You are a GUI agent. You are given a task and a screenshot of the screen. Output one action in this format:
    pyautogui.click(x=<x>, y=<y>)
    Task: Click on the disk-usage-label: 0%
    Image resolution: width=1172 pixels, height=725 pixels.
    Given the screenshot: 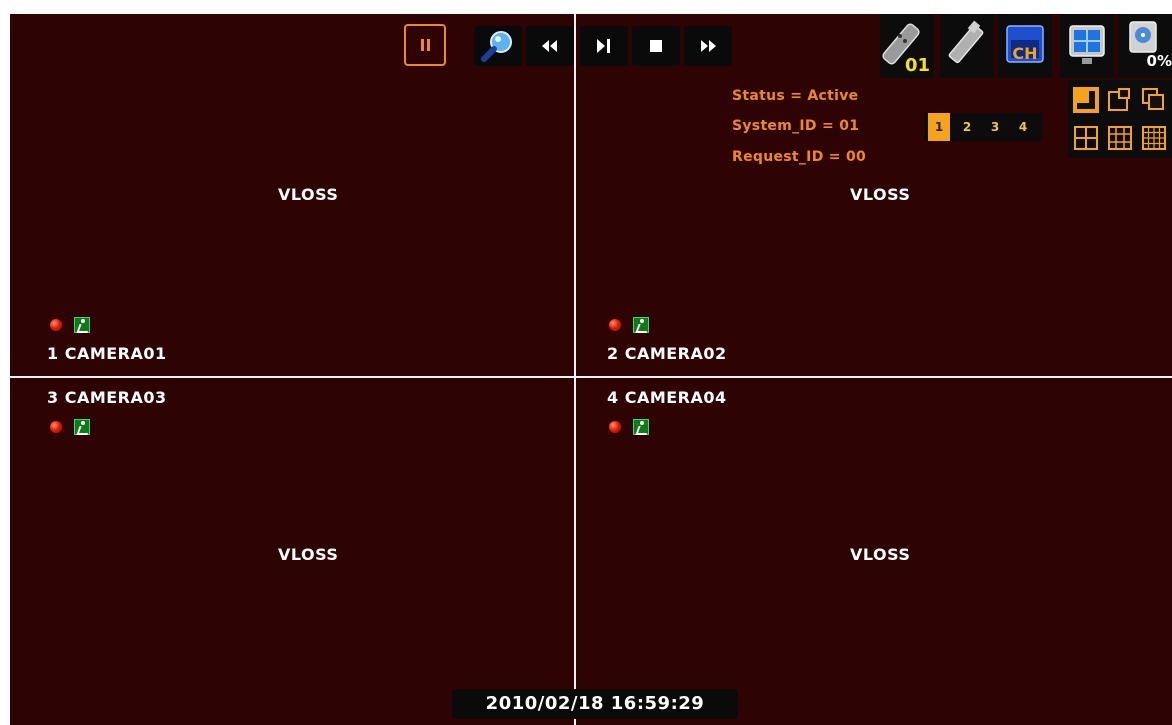 What is the action you would take?
    pyautogui.click(x=1159, y=61)
    